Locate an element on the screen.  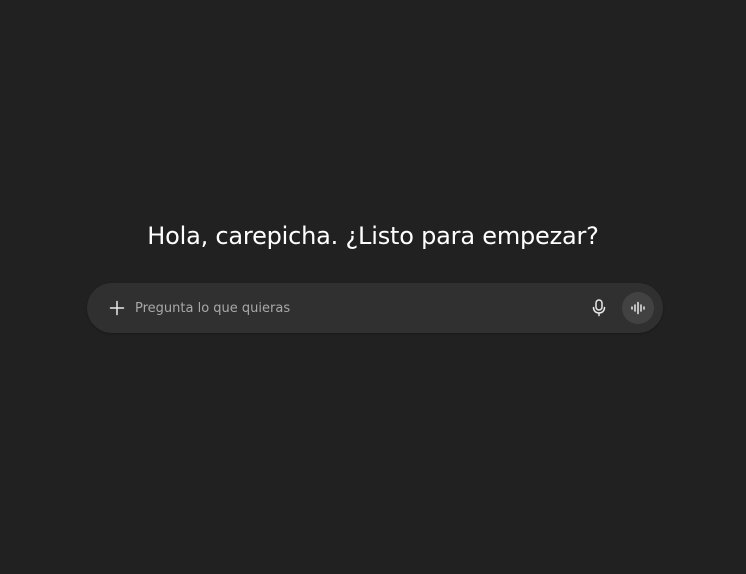
plus-icon is located at coordinates (117, 308).